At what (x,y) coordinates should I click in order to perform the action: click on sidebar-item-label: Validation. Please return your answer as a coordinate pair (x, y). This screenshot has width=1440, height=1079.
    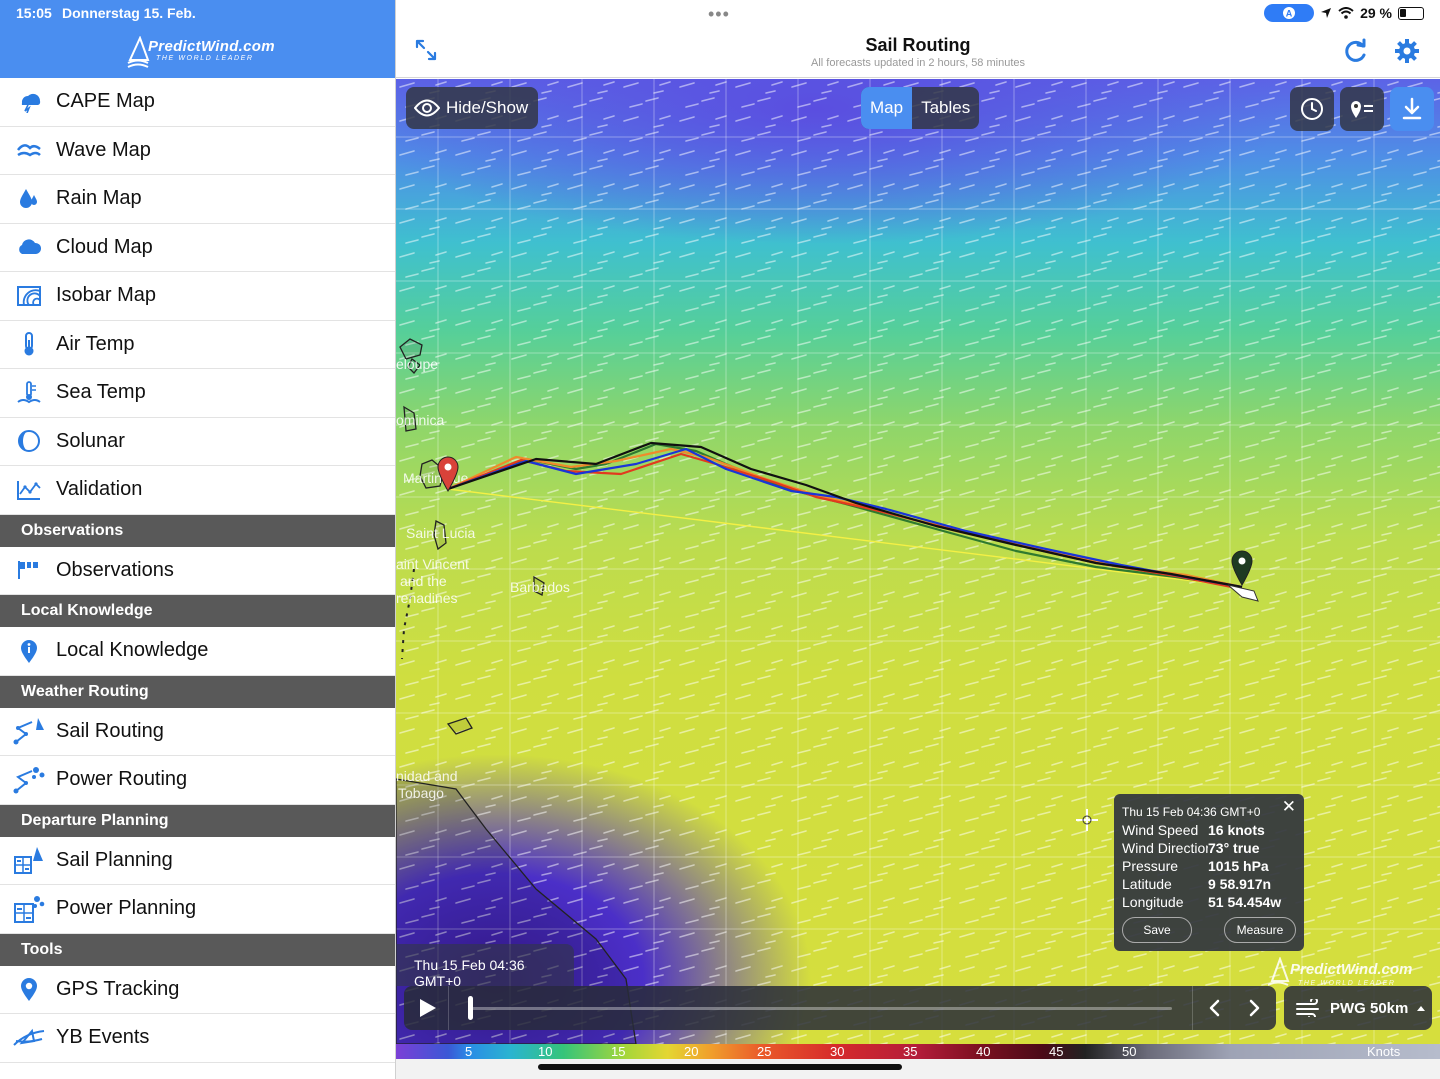
    Looking at the image, I should click on (99, 489).